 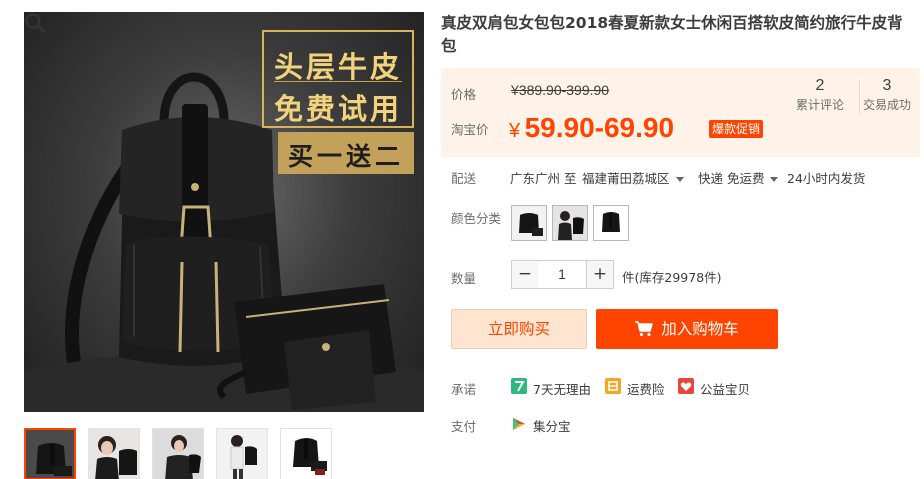 What do you see at coordinates (552, 425) in the screenshot?
I see `payment-method: 集分宝` at bounding box center [552, 425].